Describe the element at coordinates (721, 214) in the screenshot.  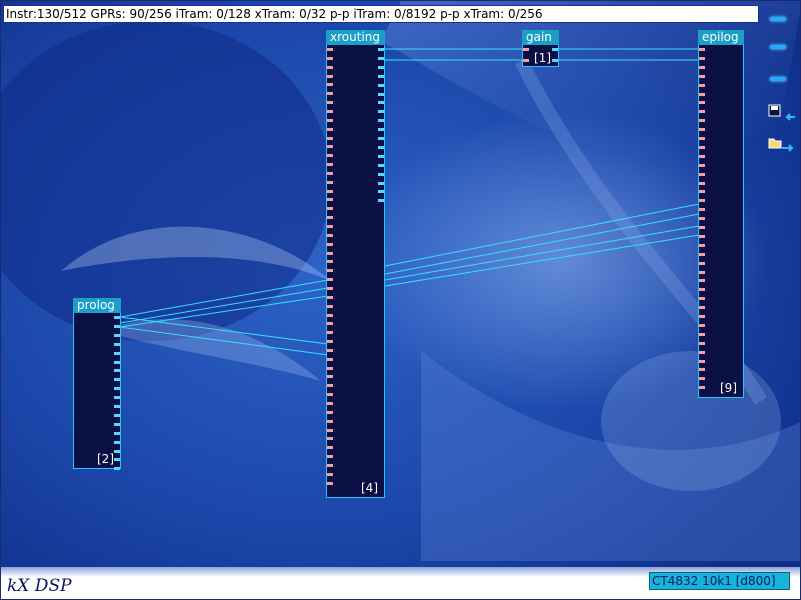
I see `epilog-block: epilog [9]` at that location.